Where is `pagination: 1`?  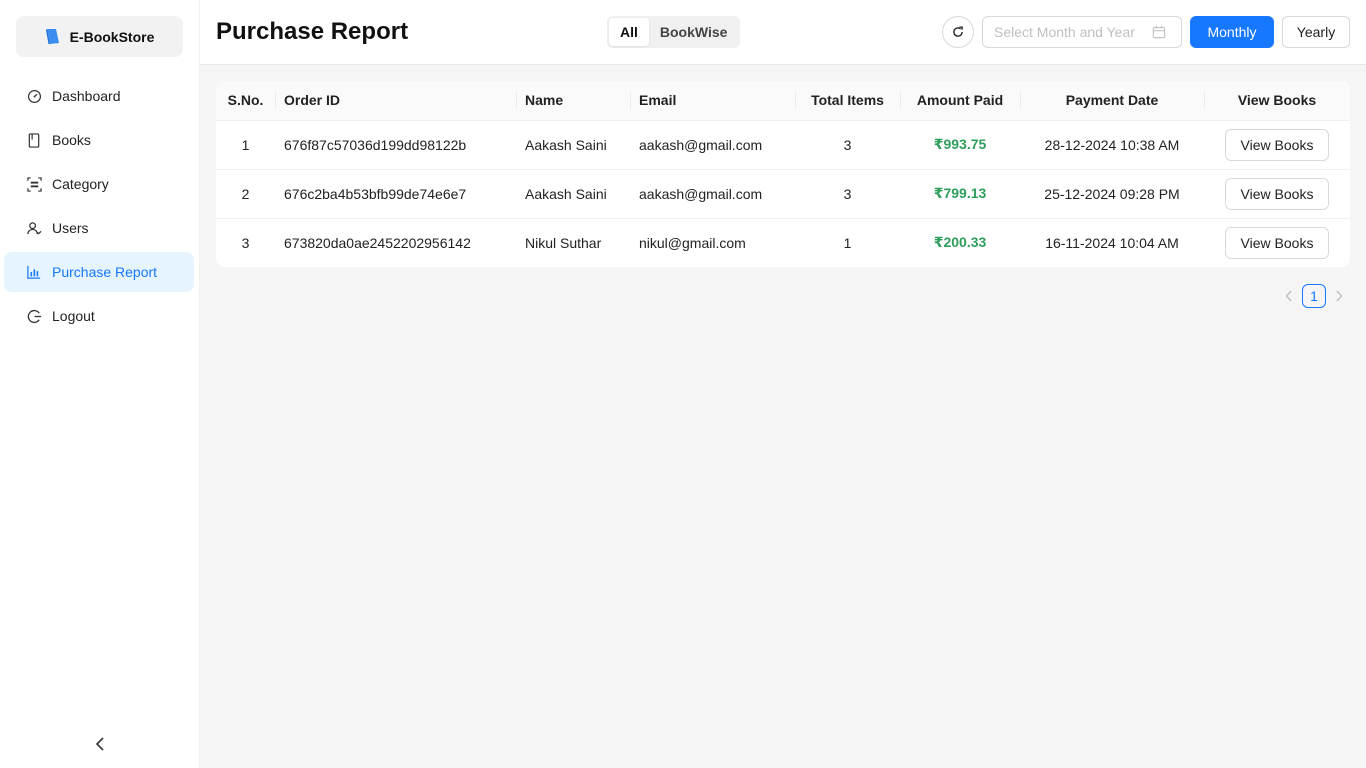
pagination: 1 is located at coordinates (1314, 296).